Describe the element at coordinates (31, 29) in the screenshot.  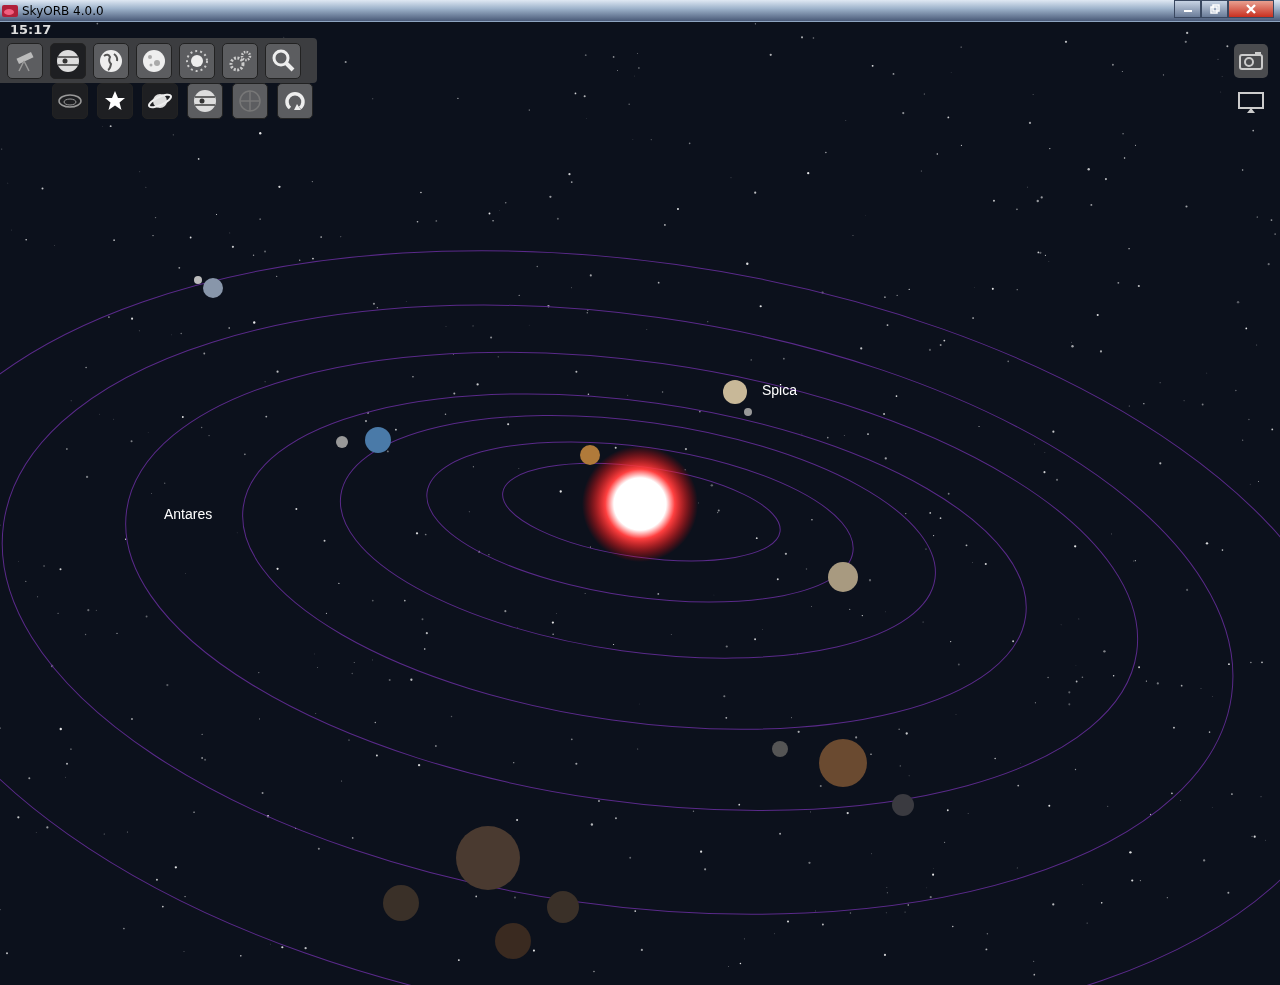
I see `clock-time: 15:17` at that location.